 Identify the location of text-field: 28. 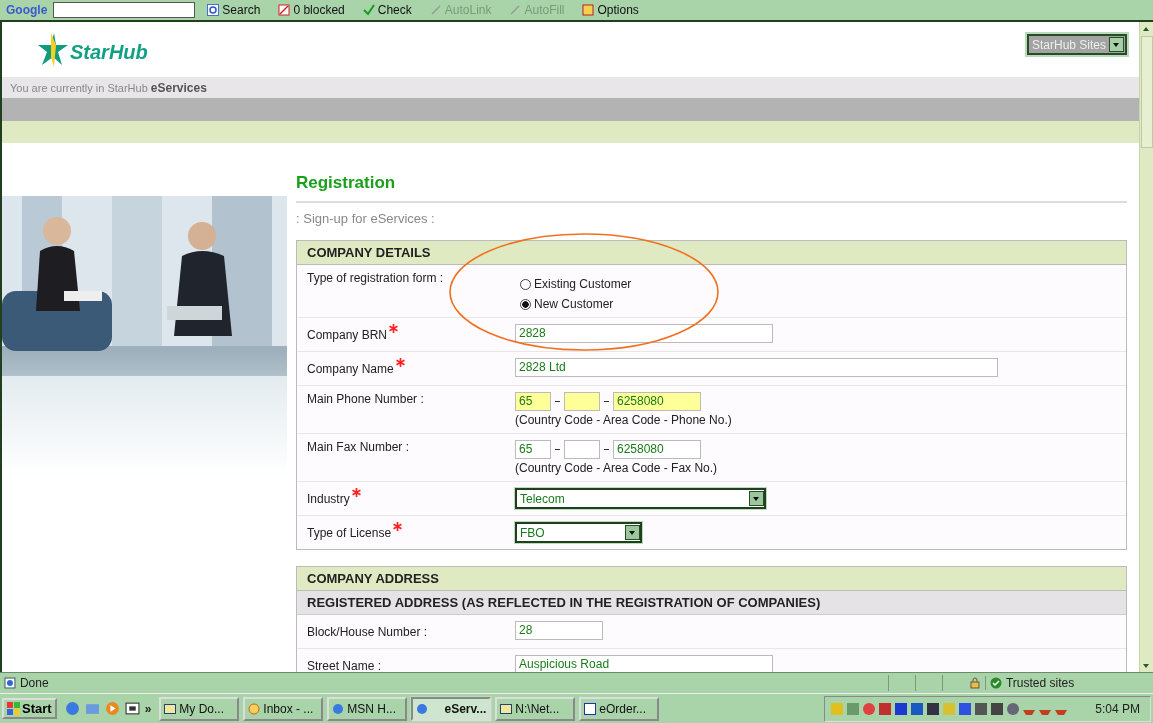
(559, 630).